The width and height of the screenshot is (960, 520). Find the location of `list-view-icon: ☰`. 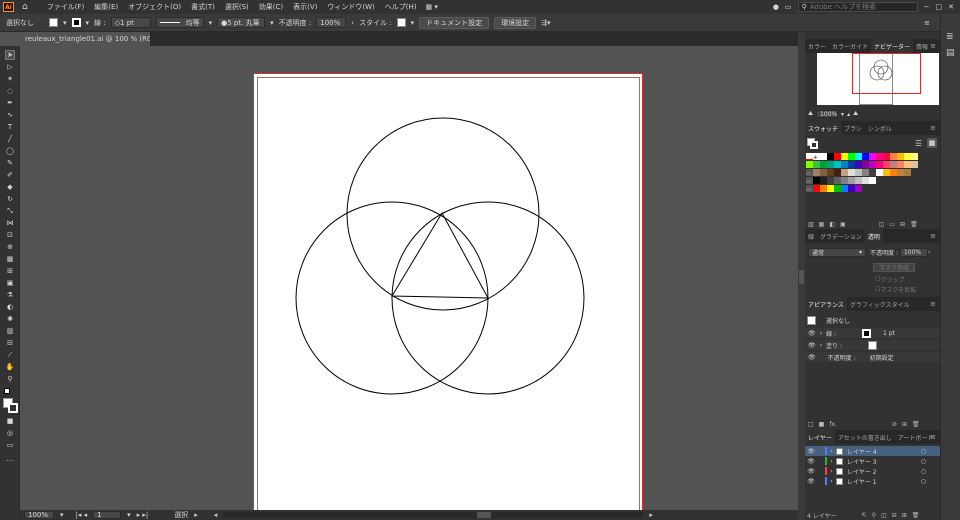

list-view-icon: ☰ is located at coordinates (918, 143).